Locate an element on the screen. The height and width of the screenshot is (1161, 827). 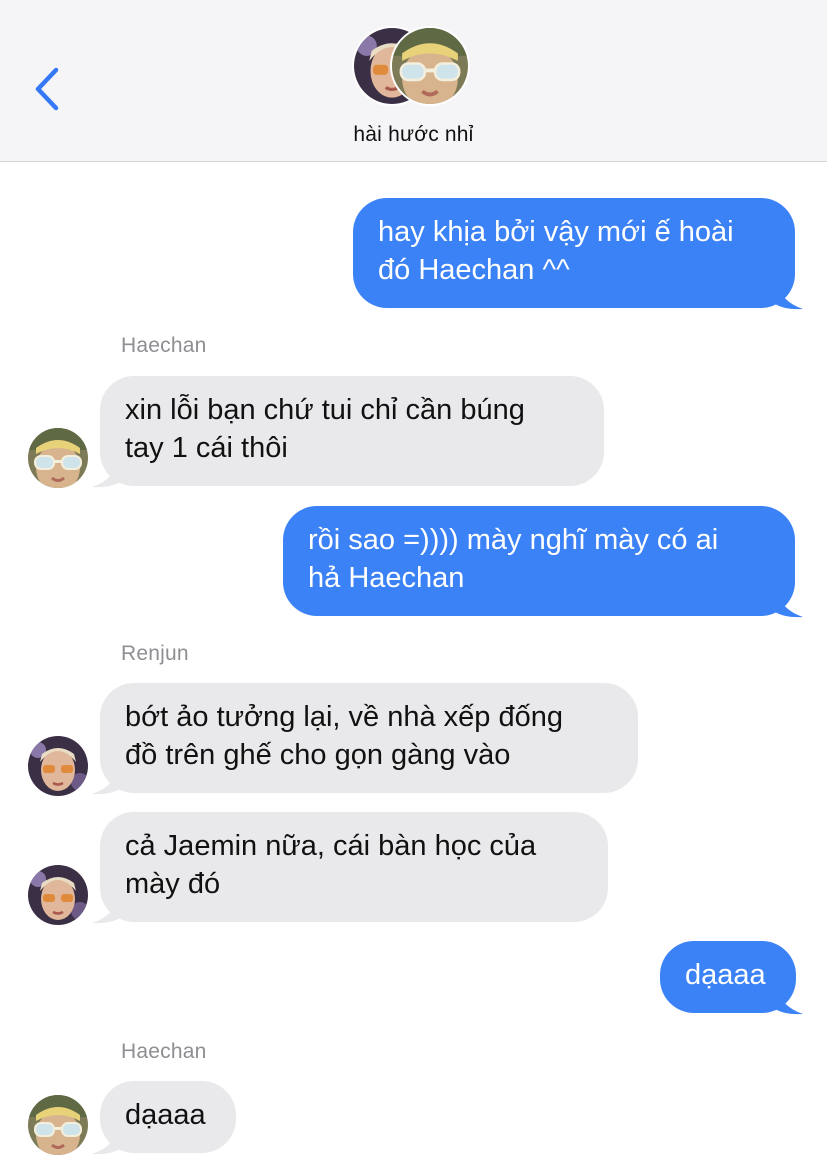
message-text: hả Haechan is located at coordinates (386, 578).